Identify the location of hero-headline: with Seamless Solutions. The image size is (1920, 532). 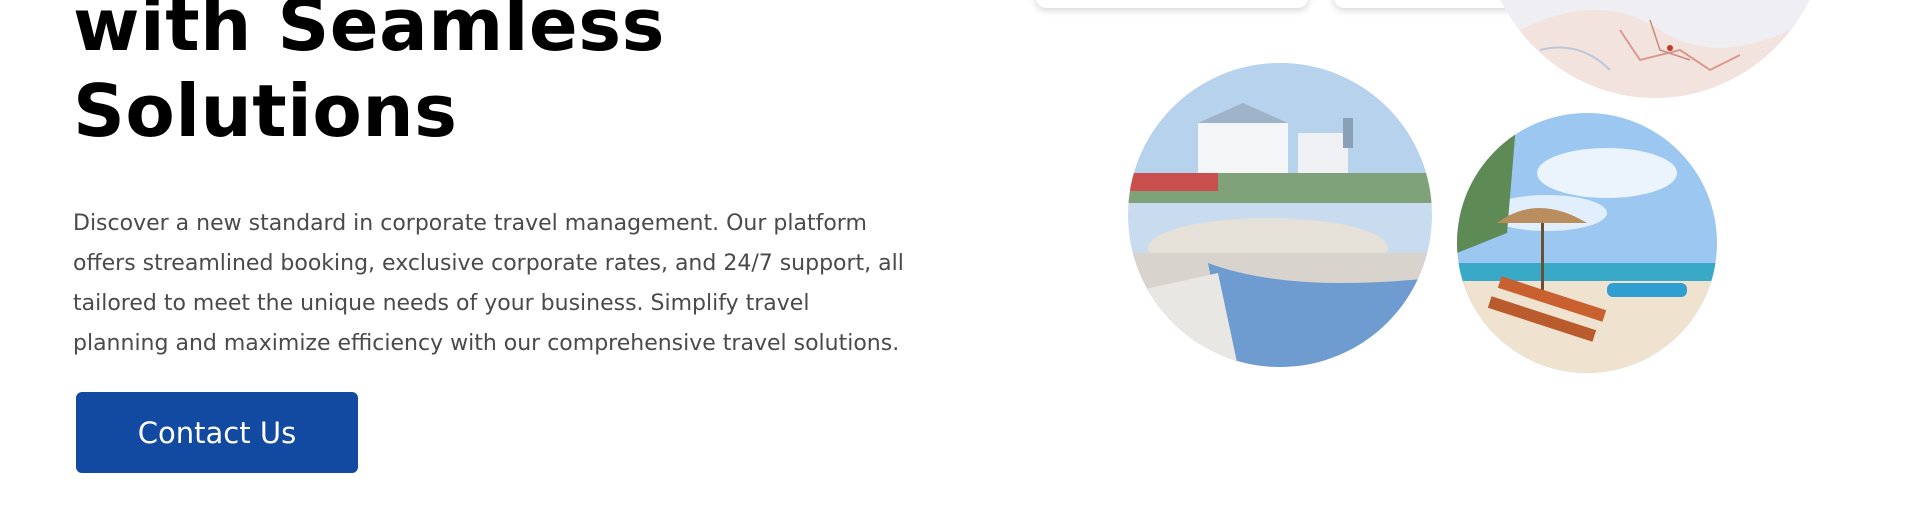
(369, 77).